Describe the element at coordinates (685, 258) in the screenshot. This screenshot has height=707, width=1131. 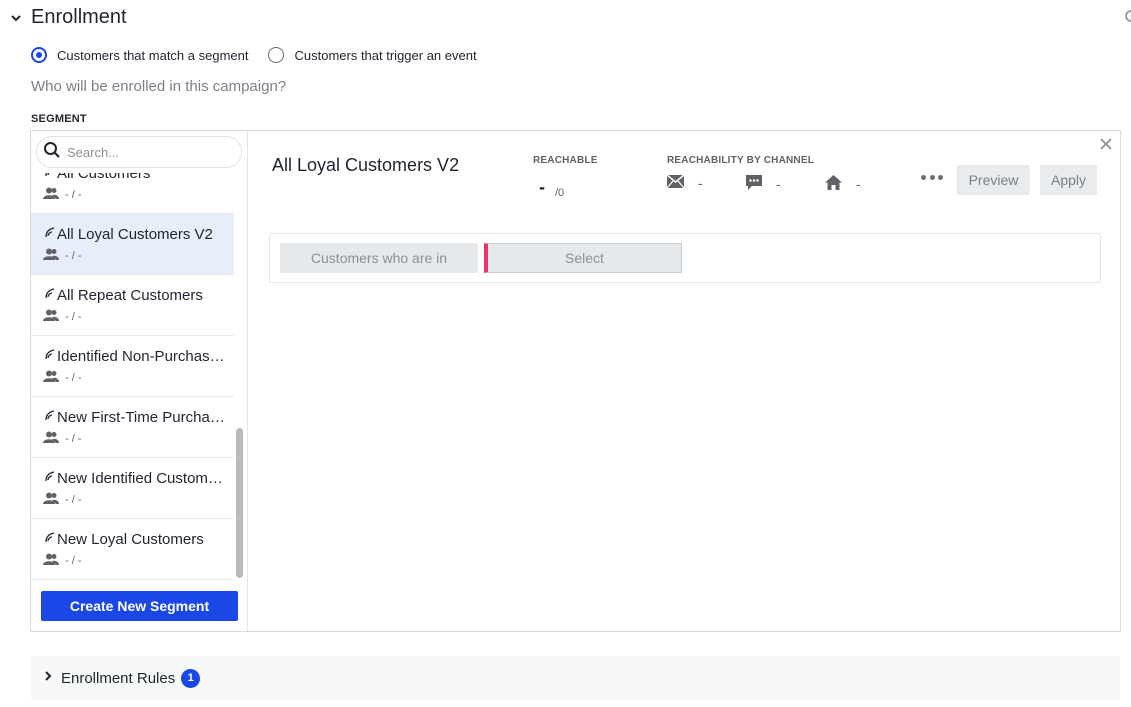
I see `segment-rule-box: Customers who are in Select` at that location.